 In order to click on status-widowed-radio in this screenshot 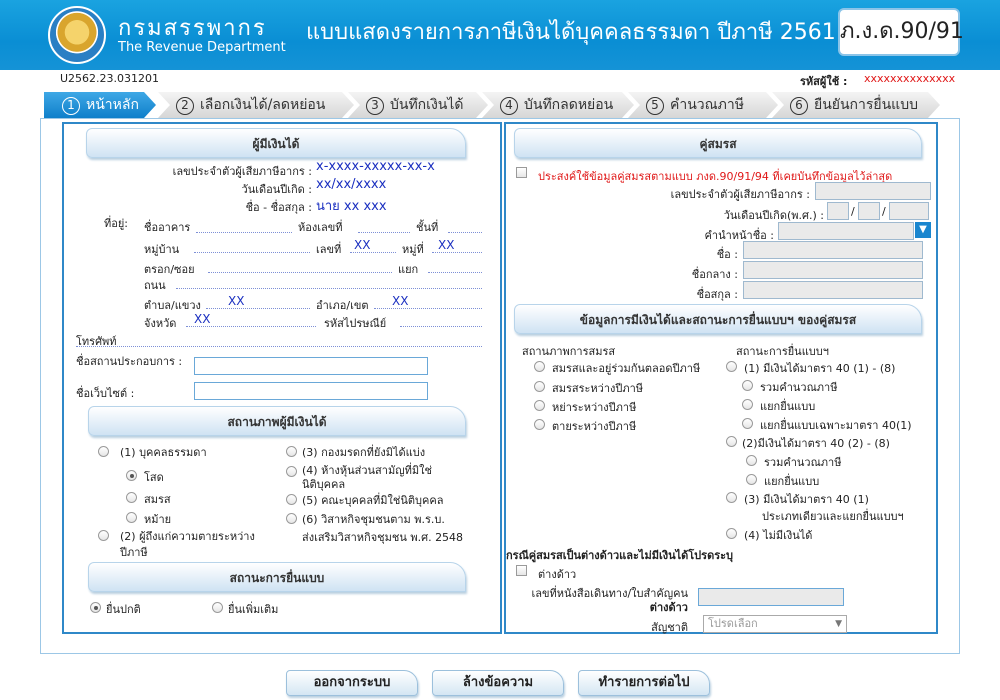, I will do `click(131, 517)`.